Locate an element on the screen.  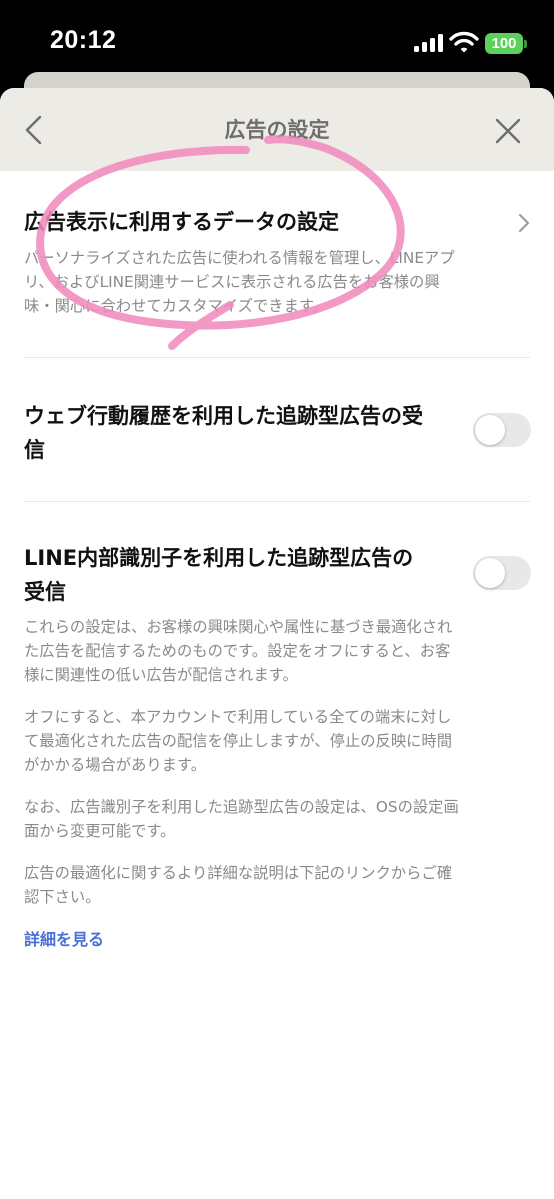
nav-bar: 広告の設定 is located at coordinates (277, 129).